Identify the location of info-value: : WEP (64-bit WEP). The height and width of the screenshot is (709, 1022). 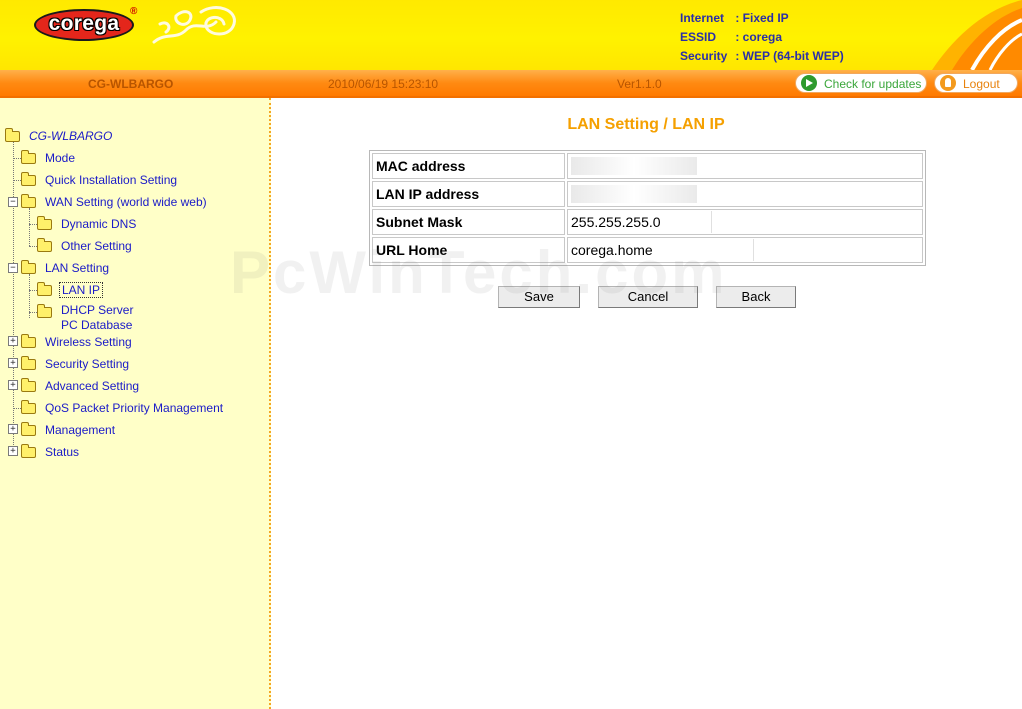
(789, 56).